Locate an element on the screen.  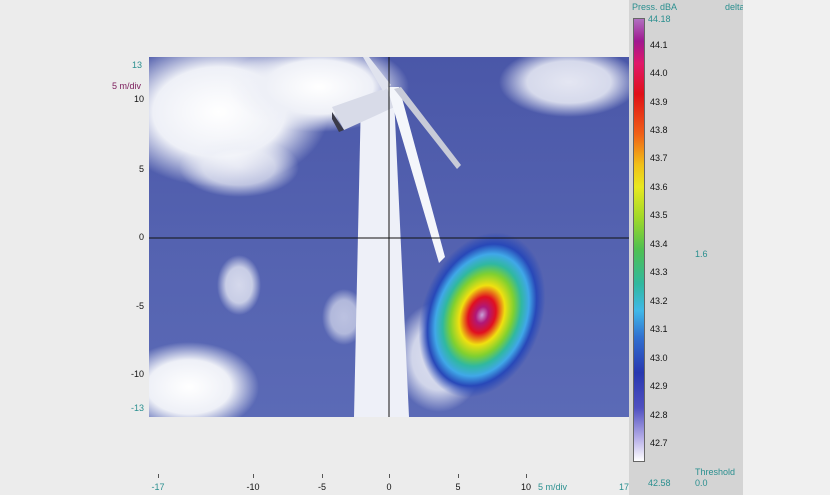
x-axis-label: -5 is located at coordinates (322, 487).